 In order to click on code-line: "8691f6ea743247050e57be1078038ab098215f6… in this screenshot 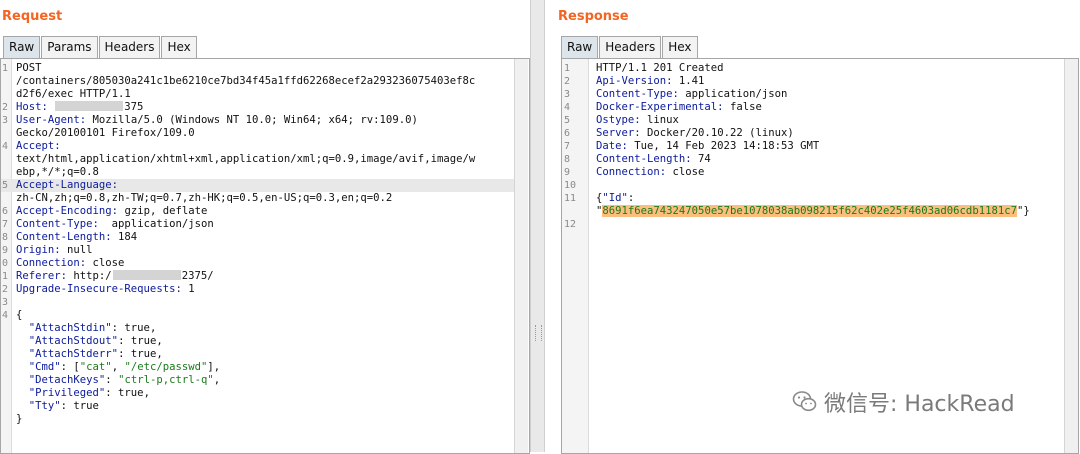, I will do `click(813, 211)`.